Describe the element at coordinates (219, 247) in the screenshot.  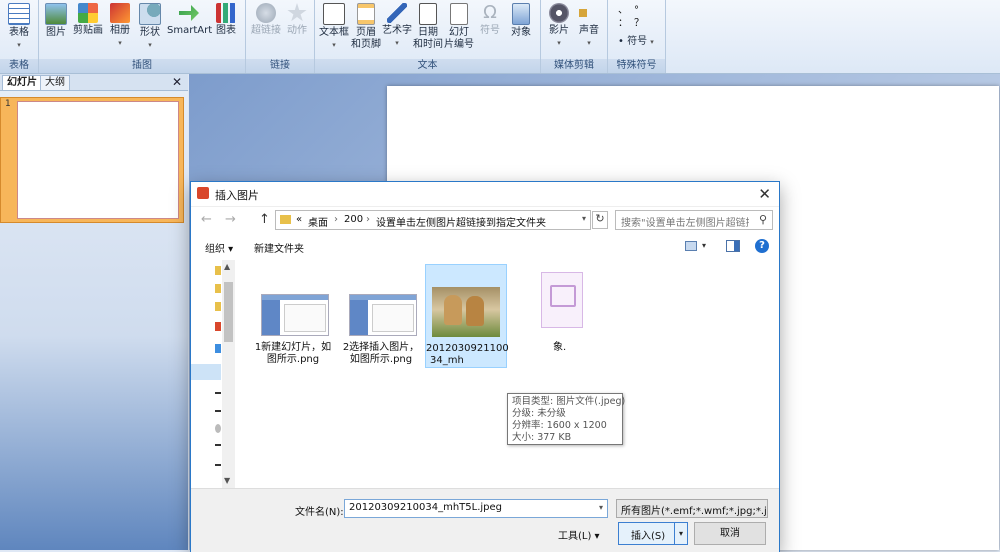
I see `organize-button: 组织 ▾` at that location.